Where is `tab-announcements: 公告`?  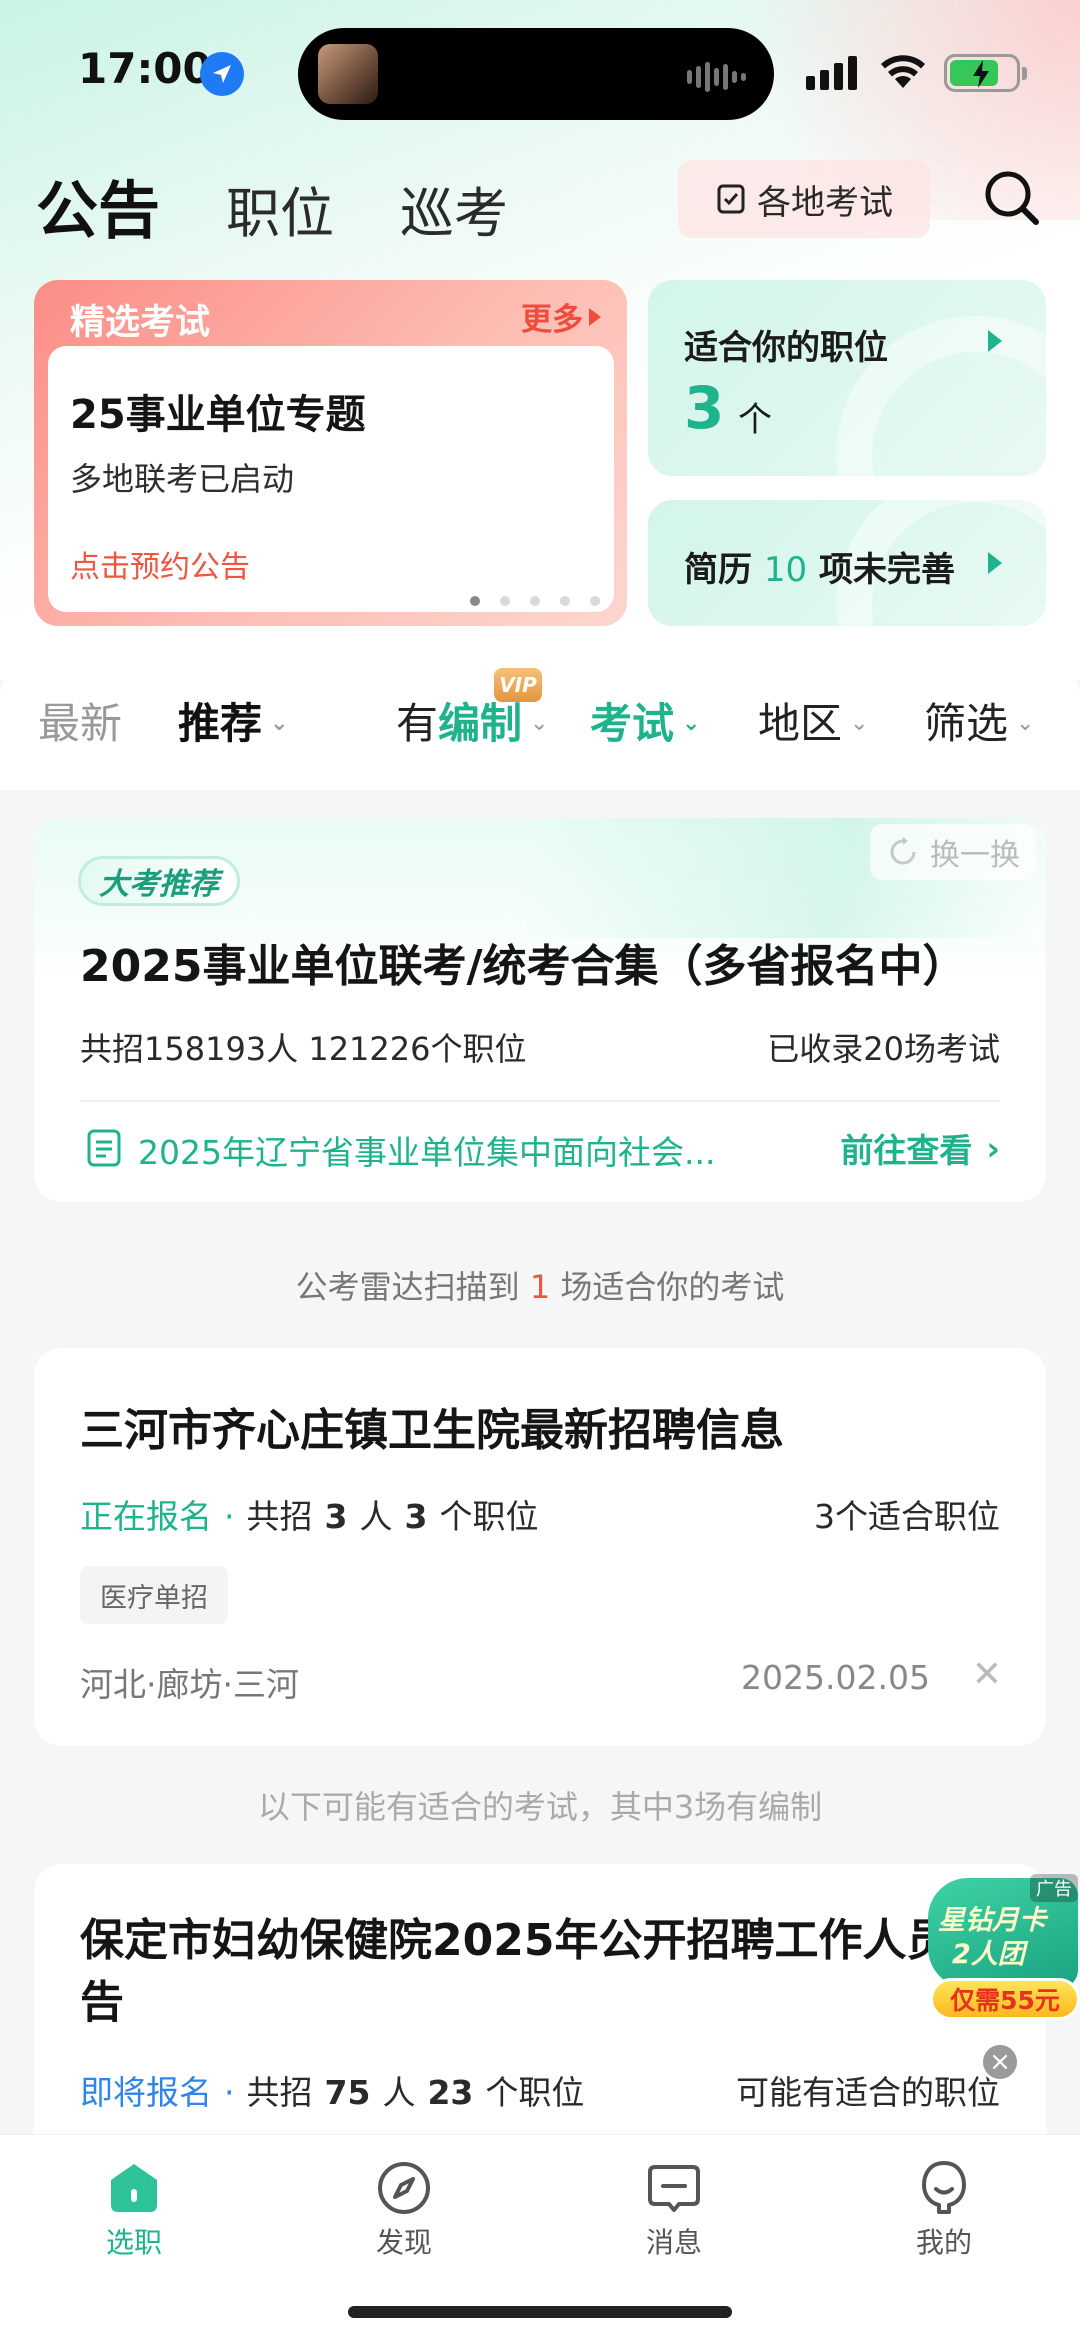 tab-announcements: 公告 is located at coordinates (98, 207).